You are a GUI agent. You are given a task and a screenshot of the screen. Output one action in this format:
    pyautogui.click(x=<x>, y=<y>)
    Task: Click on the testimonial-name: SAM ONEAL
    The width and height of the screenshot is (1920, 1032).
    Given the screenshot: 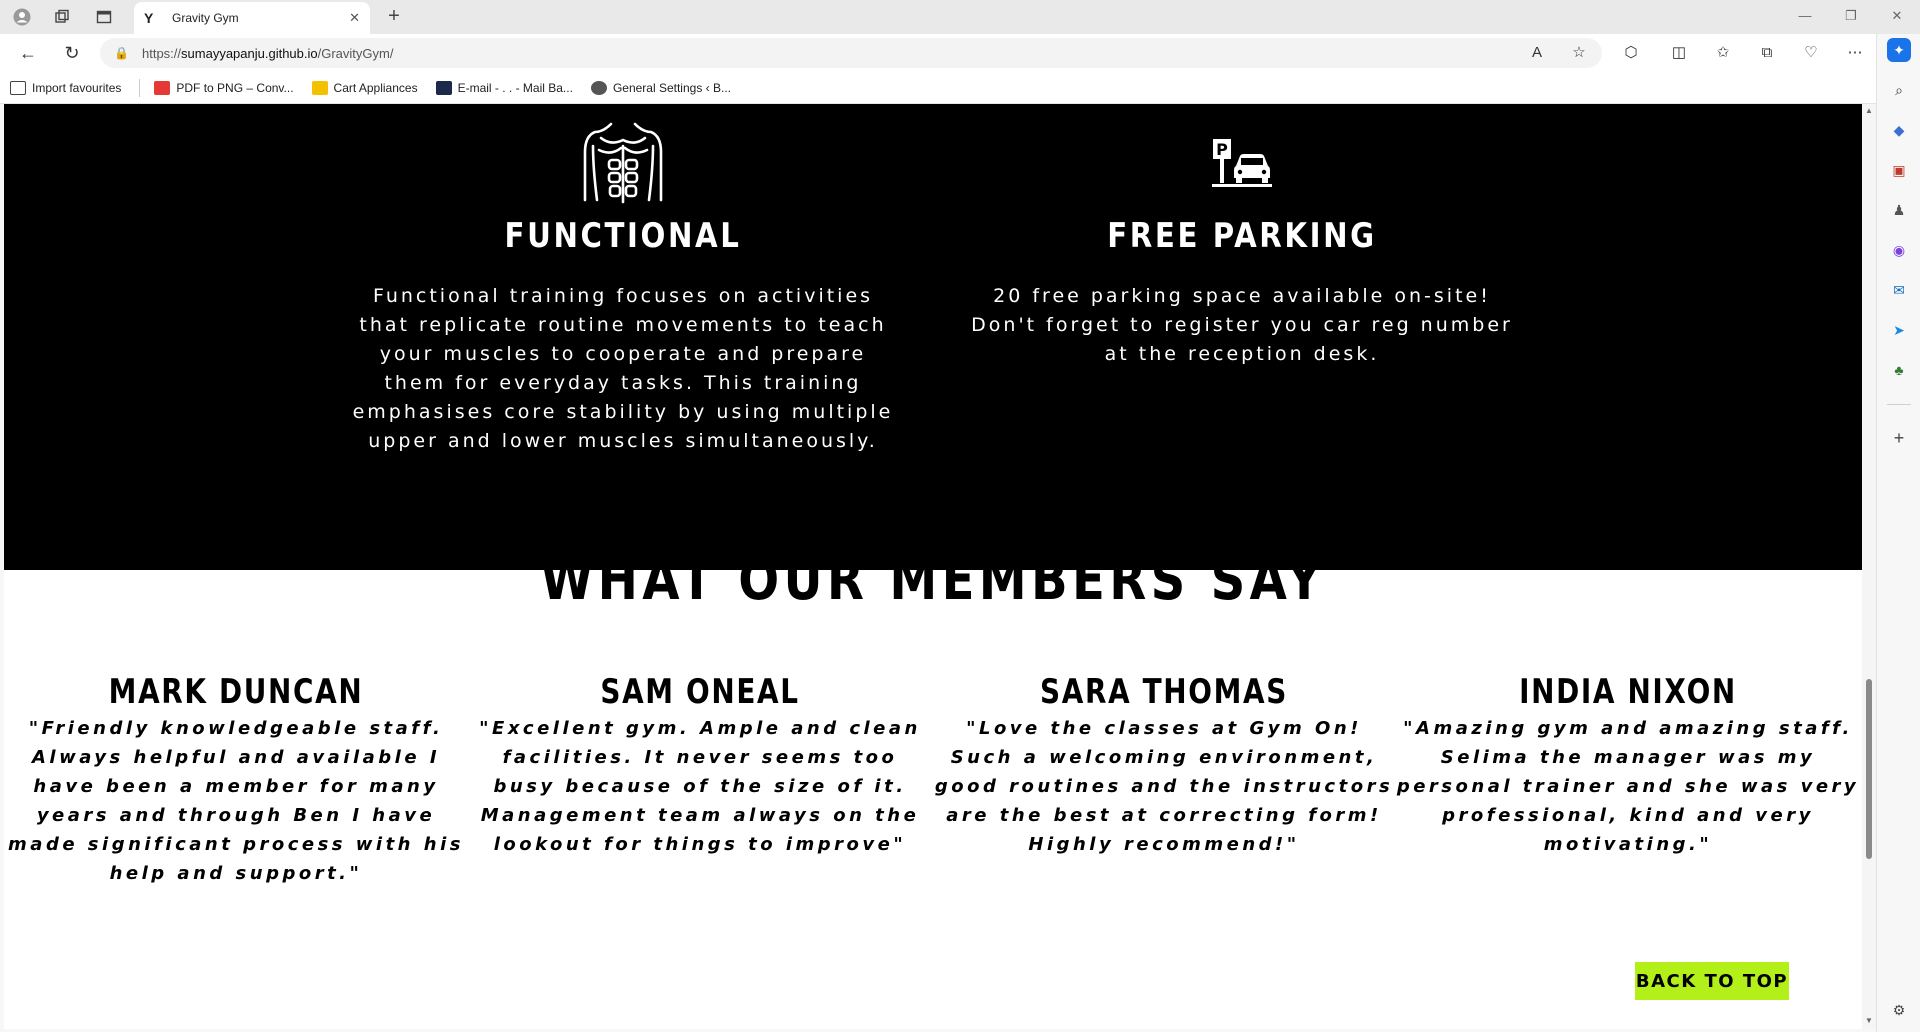 What is the action you would take?
    pyautogui.click(x=700, y=692)
    